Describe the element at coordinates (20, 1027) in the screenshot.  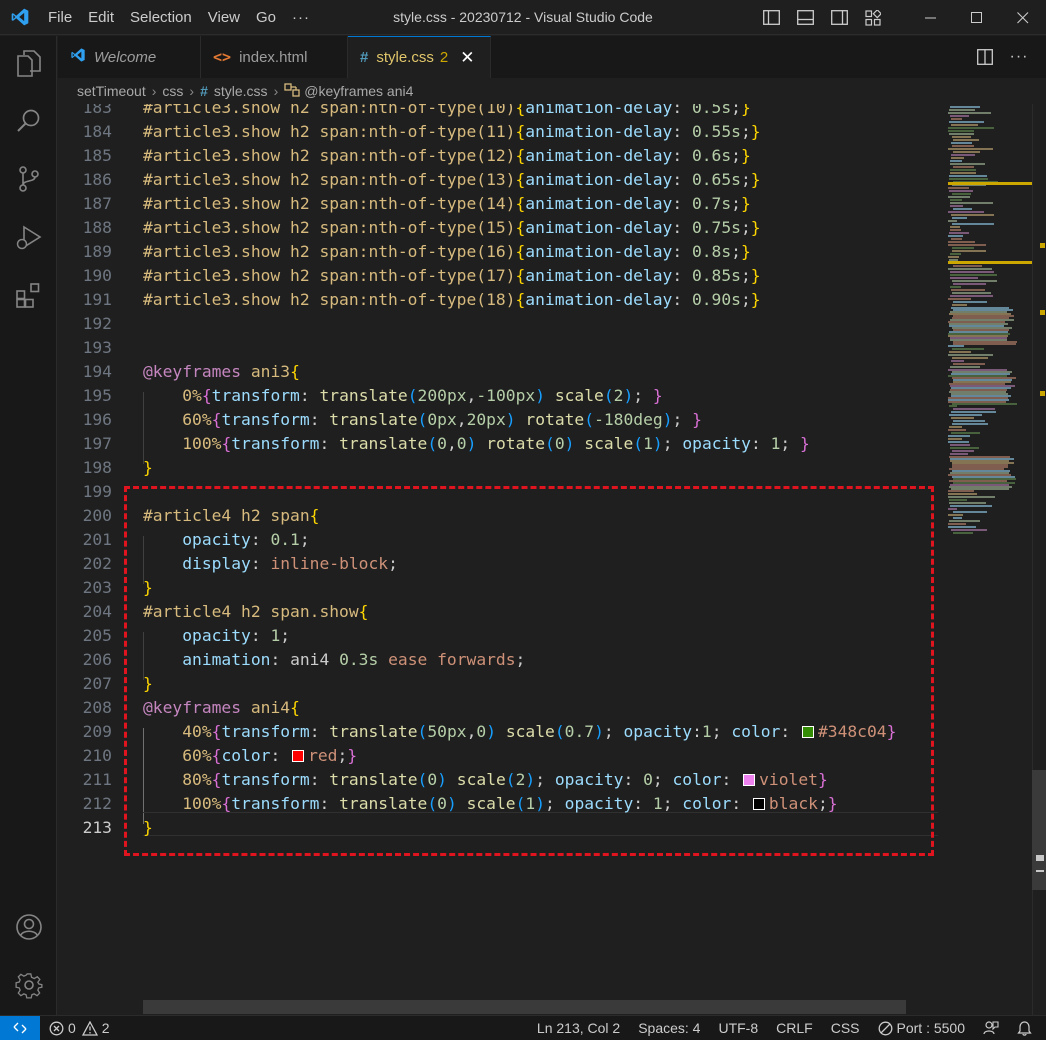
I see `remote-indicator-icon` at that location.